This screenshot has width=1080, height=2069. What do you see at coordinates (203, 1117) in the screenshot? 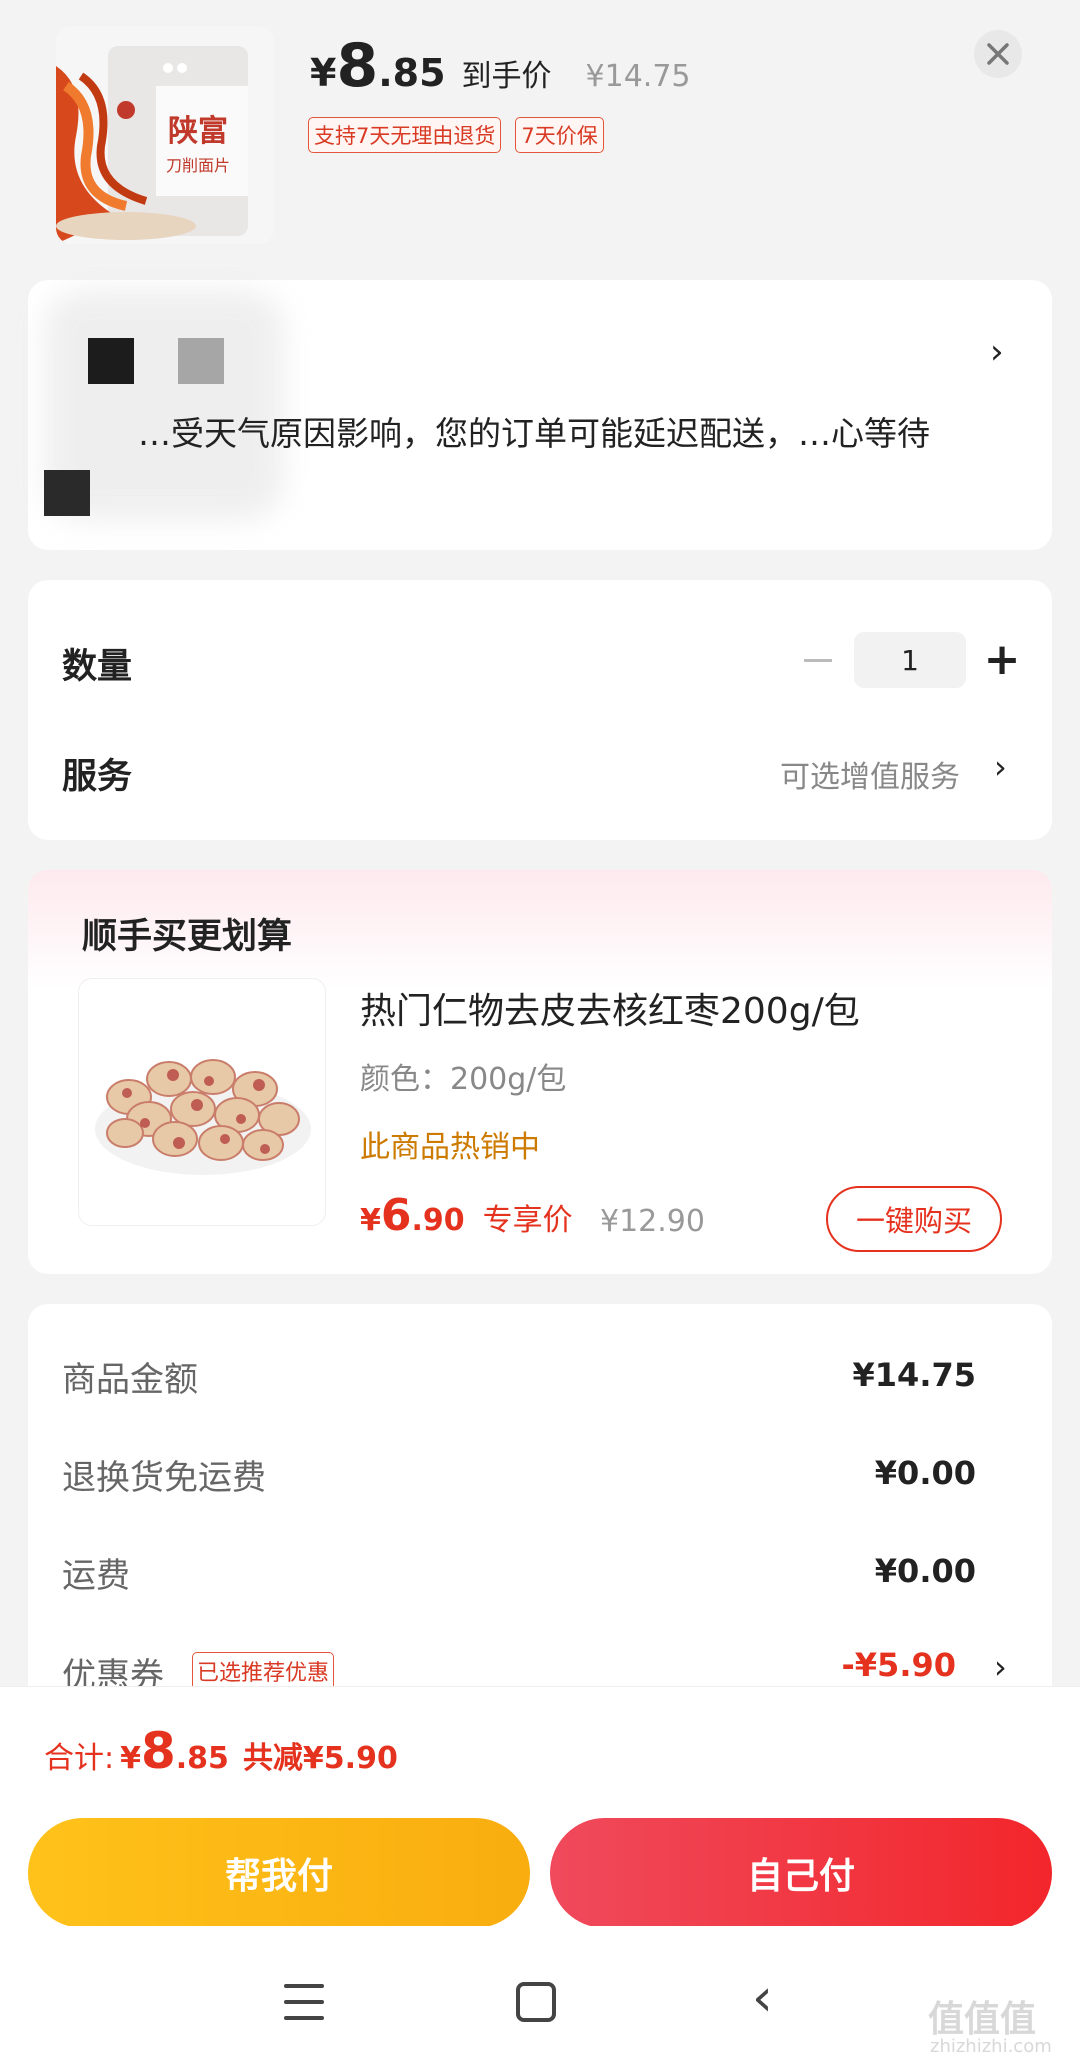
I see `red-dates-image` at bounding box center [203, 1117].